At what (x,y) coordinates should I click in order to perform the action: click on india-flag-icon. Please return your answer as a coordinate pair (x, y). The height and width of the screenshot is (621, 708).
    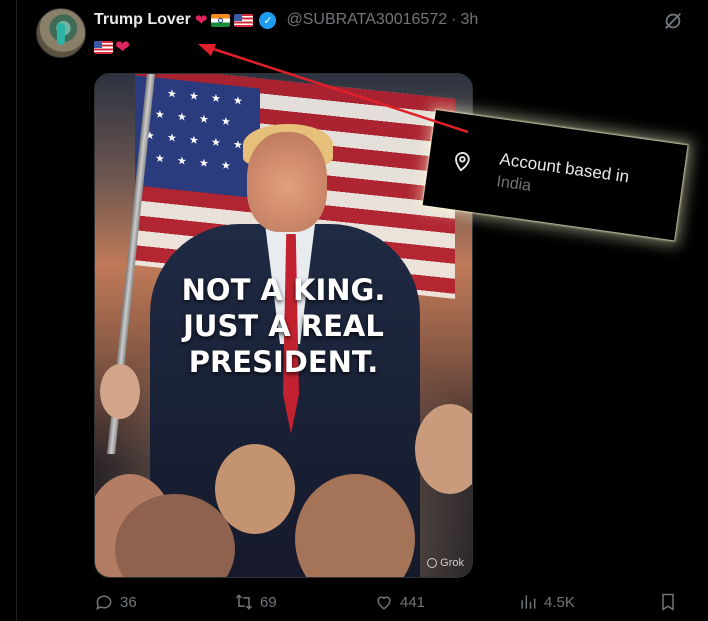
    Looking at the image, I should click on (221, 20).